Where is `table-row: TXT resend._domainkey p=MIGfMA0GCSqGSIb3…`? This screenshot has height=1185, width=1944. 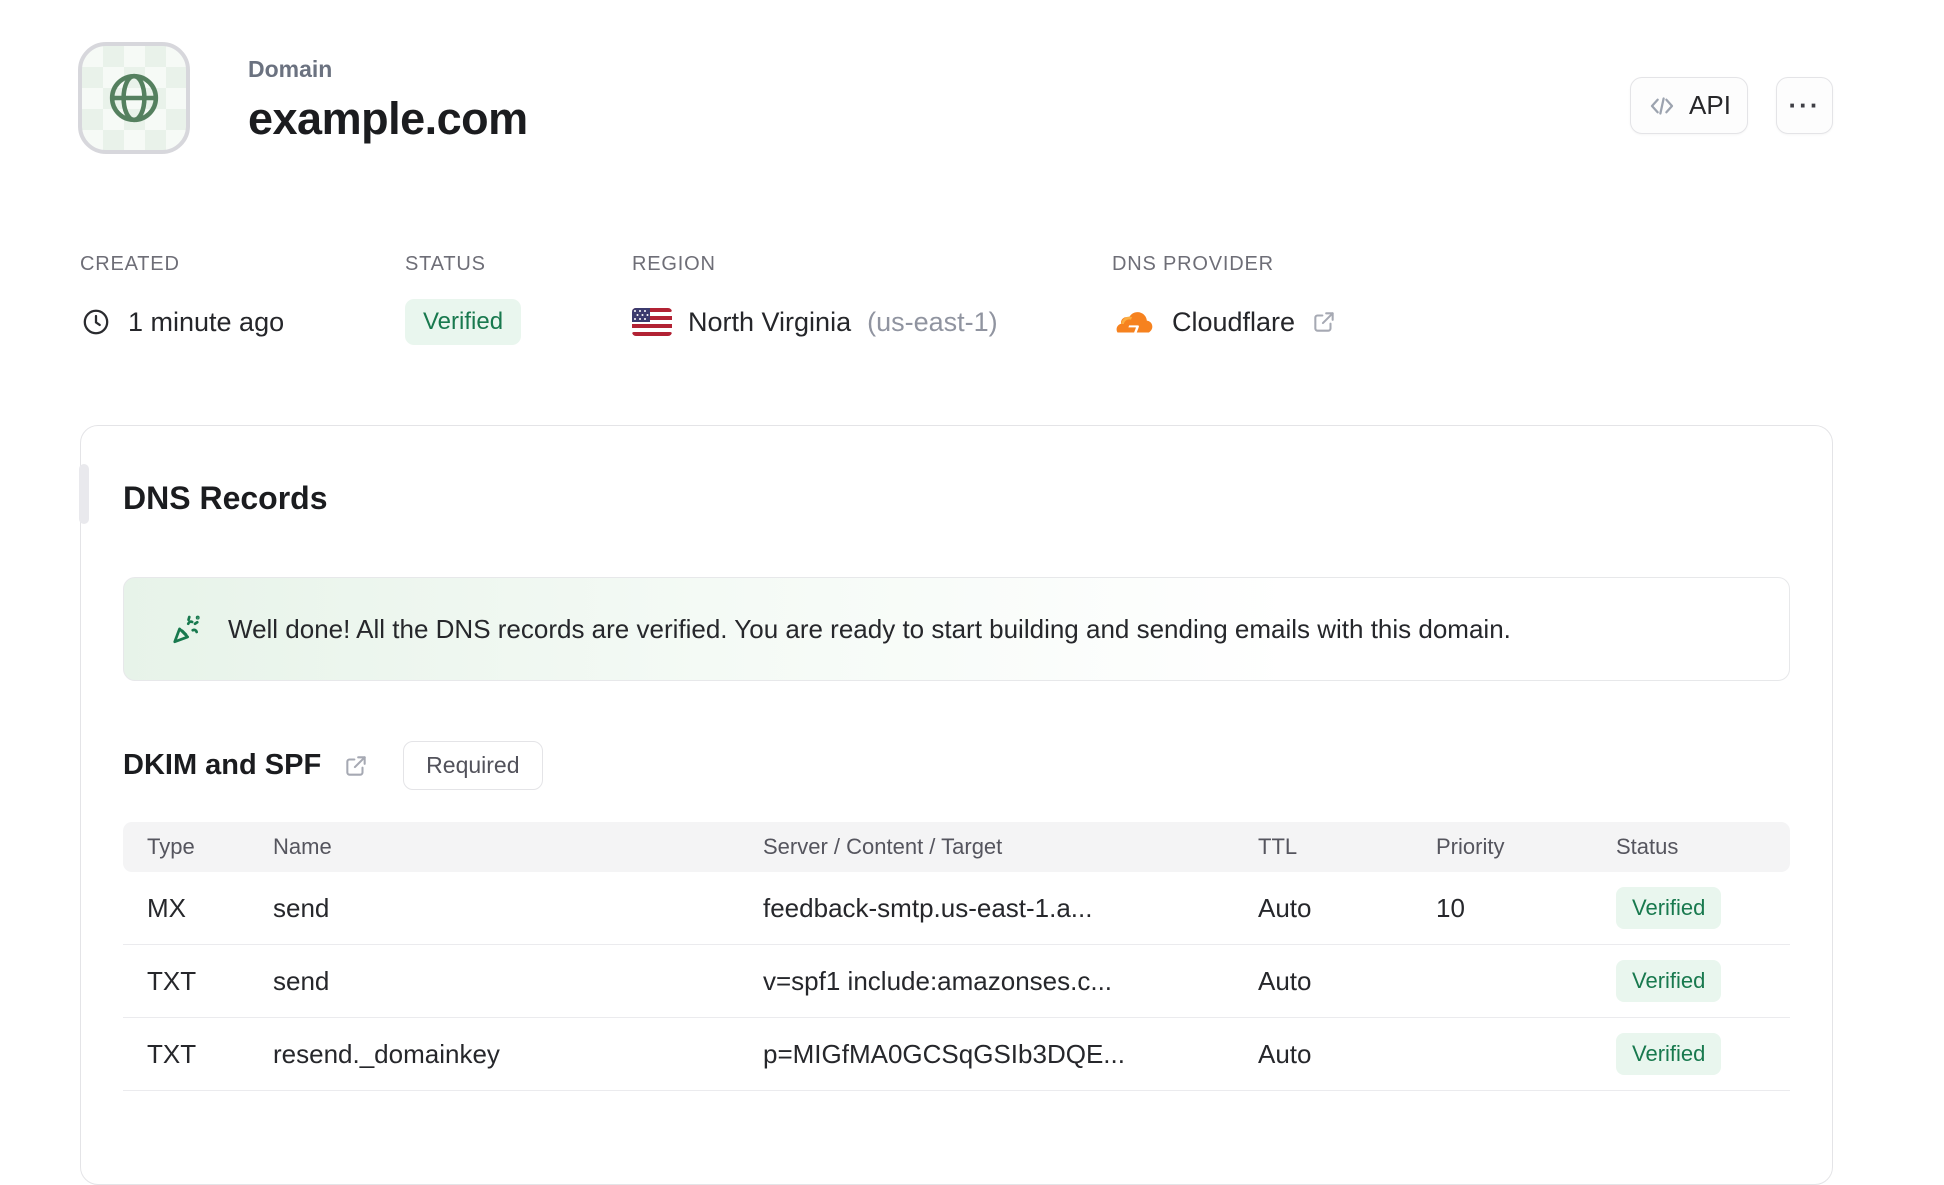 table-row: TXT resend._domainkey p=MIGfMA0GCSqGSIb3… is located at coordinates (956, 1054).